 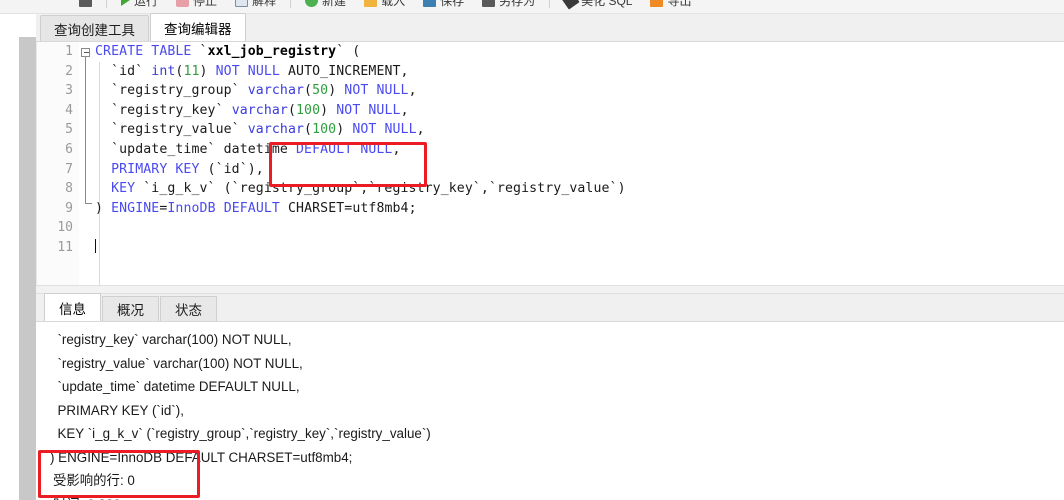 I want to click on toolbar-new-label: 新建, so click(x=334, y=4).